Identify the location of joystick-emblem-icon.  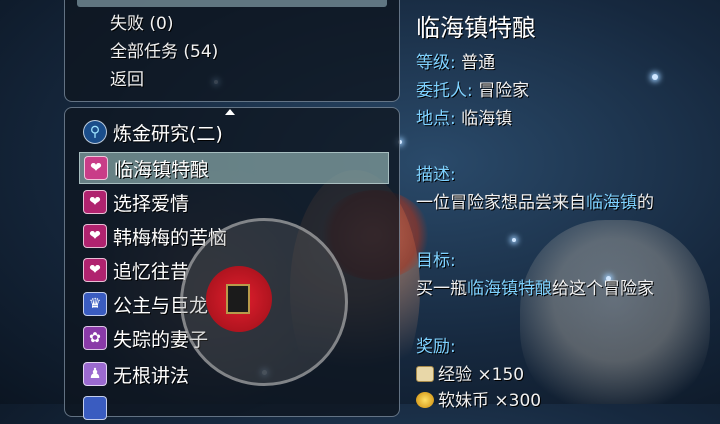
(238, 299).